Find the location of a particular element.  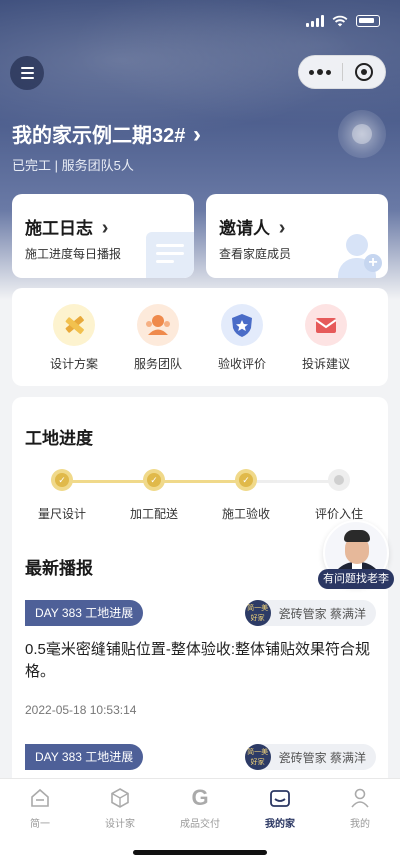

user-icon is located at coordinates (360, 798).